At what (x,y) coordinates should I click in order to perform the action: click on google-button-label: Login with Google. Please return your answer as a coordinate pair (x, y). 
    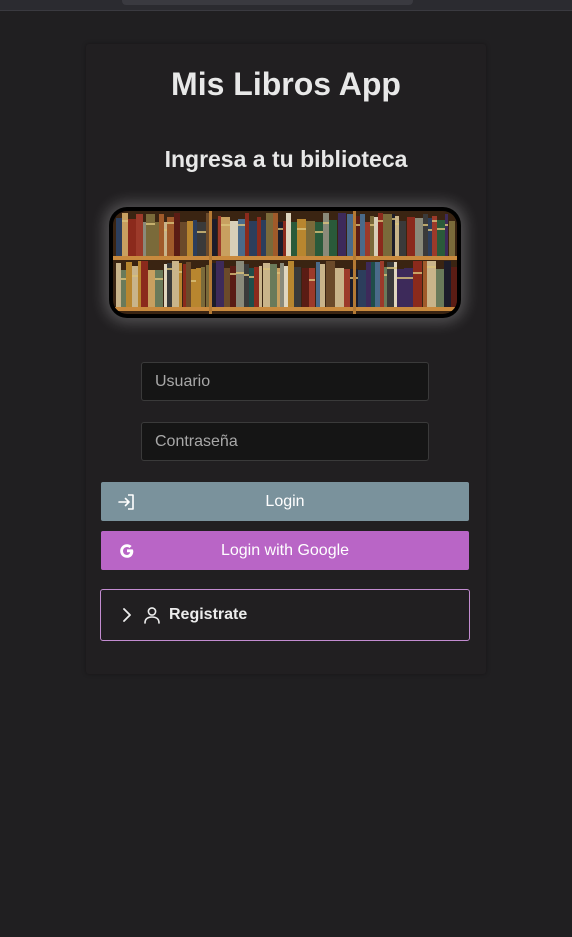
    Looking at the image, I should click on (285, 550).